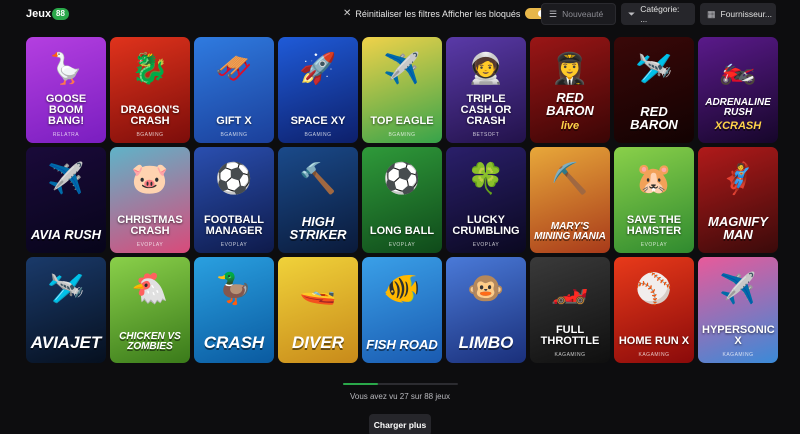 Image resolution: width=800 pixels, height=434 pixels. I want to click on game-card: 🏎️ FULL THROTTLE KAGAMING, so click(570, 310).